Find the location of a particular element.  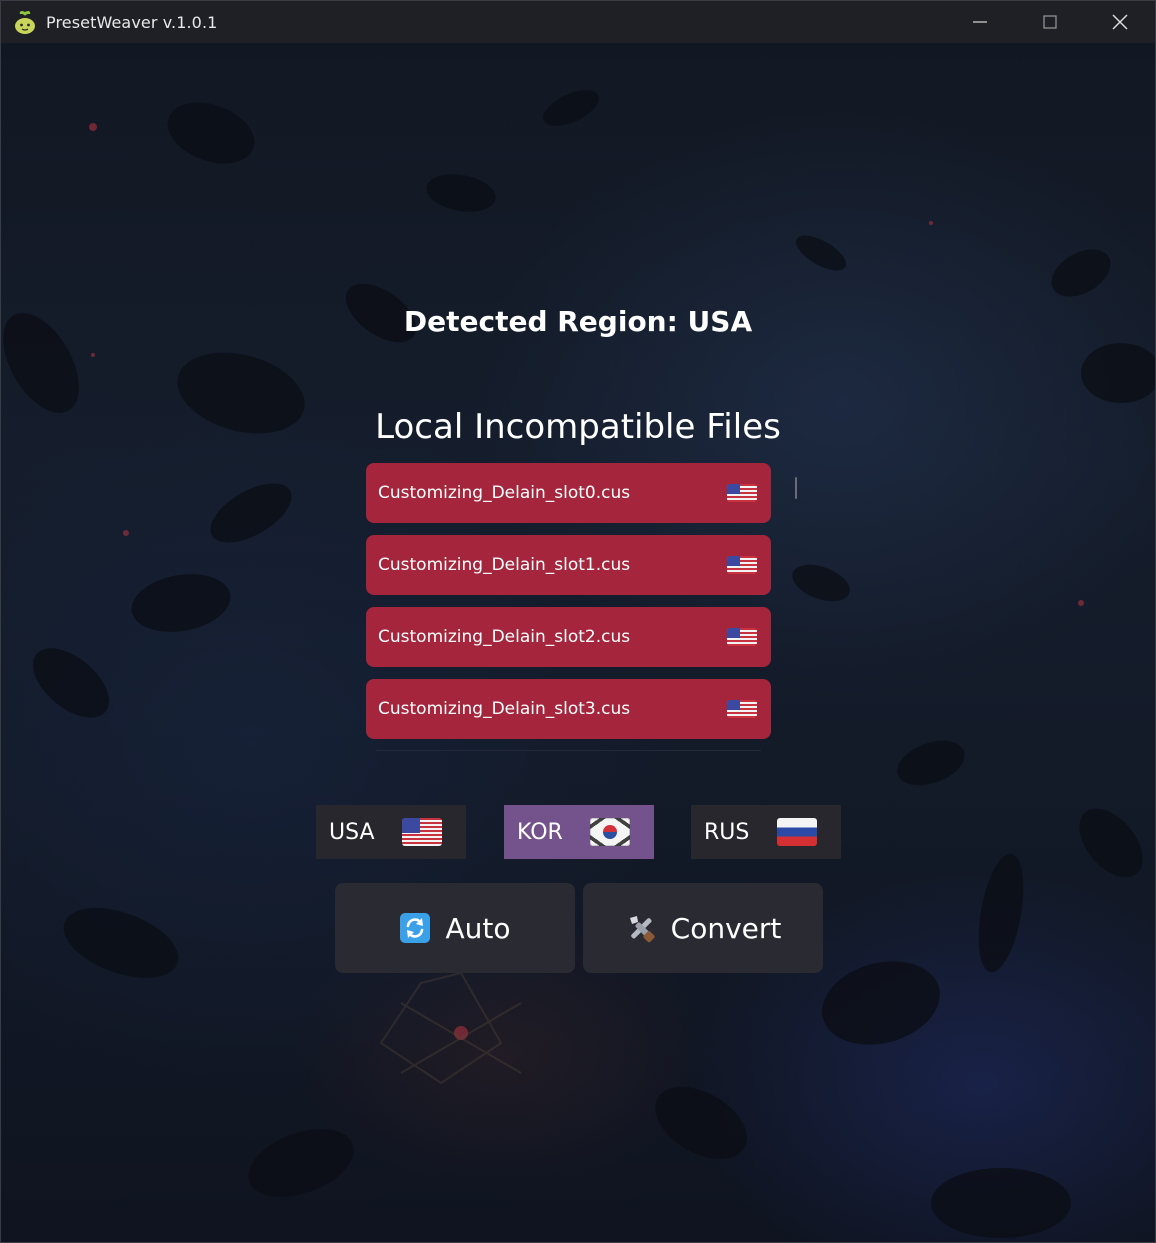

file-item: Customizing_Delain_slot0.cus is located at coordinates (568, 493).